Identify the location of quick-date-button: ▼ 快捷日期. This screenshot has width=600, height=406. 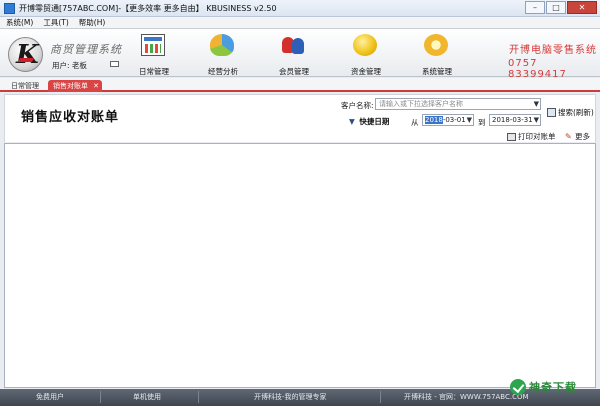
(369, 121).